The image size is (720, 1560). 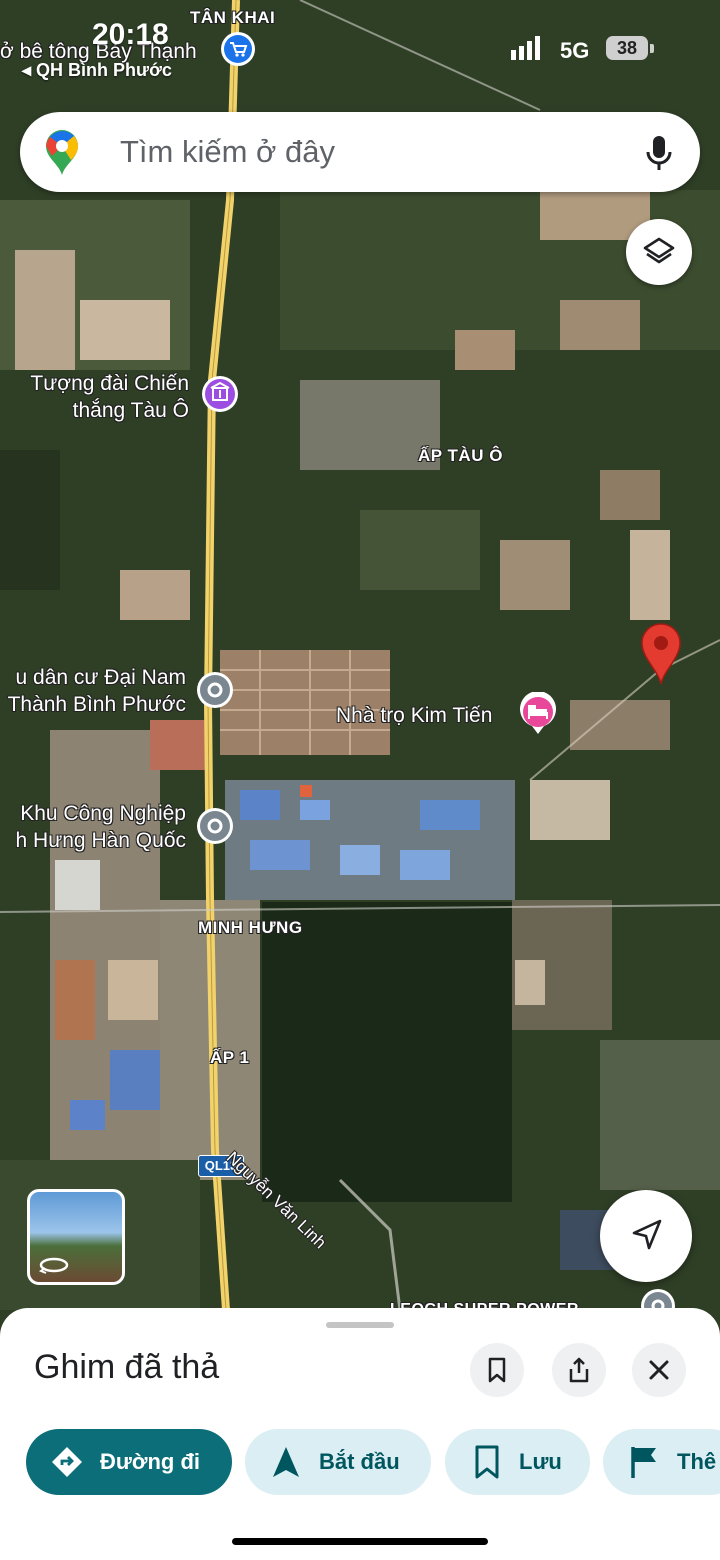 I want to click on residential-area-label: u dân cư Đại Nam Thành Bình Phước, so click(x=93, y=691).